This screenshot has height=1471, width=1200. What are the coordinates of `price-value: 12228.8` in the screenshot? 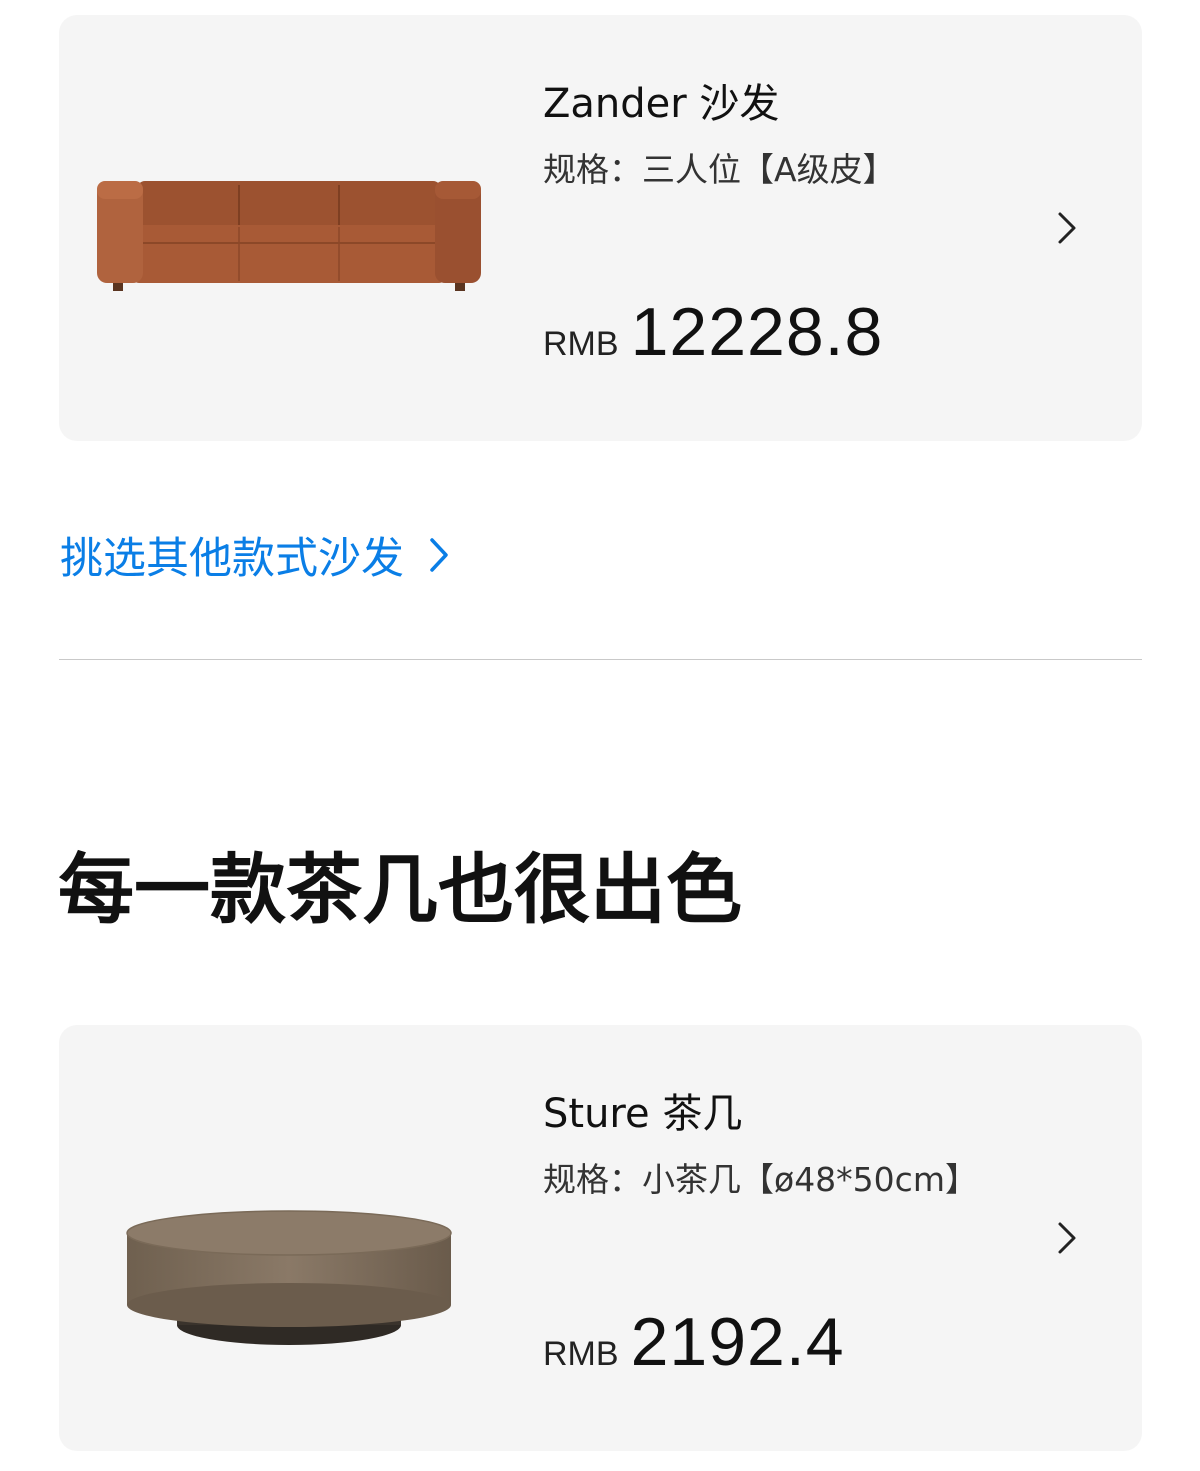 It's located at (757, 332).